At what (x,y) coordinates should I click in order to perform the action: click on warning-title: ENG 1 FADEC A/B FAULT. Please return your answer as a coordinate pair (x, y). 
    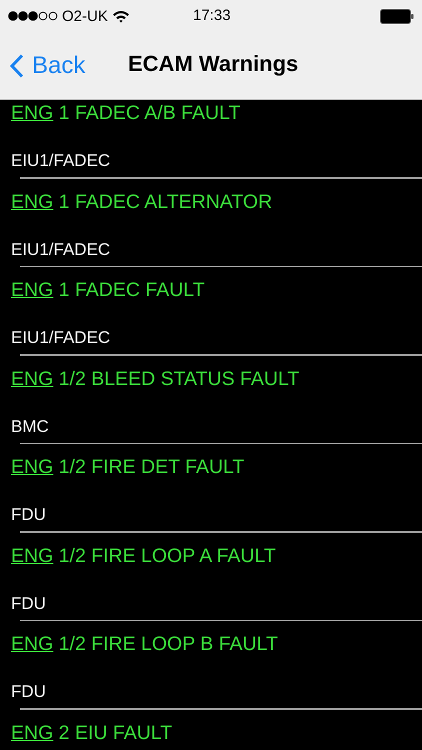
    Looking at the image, I should click on (125, 113).